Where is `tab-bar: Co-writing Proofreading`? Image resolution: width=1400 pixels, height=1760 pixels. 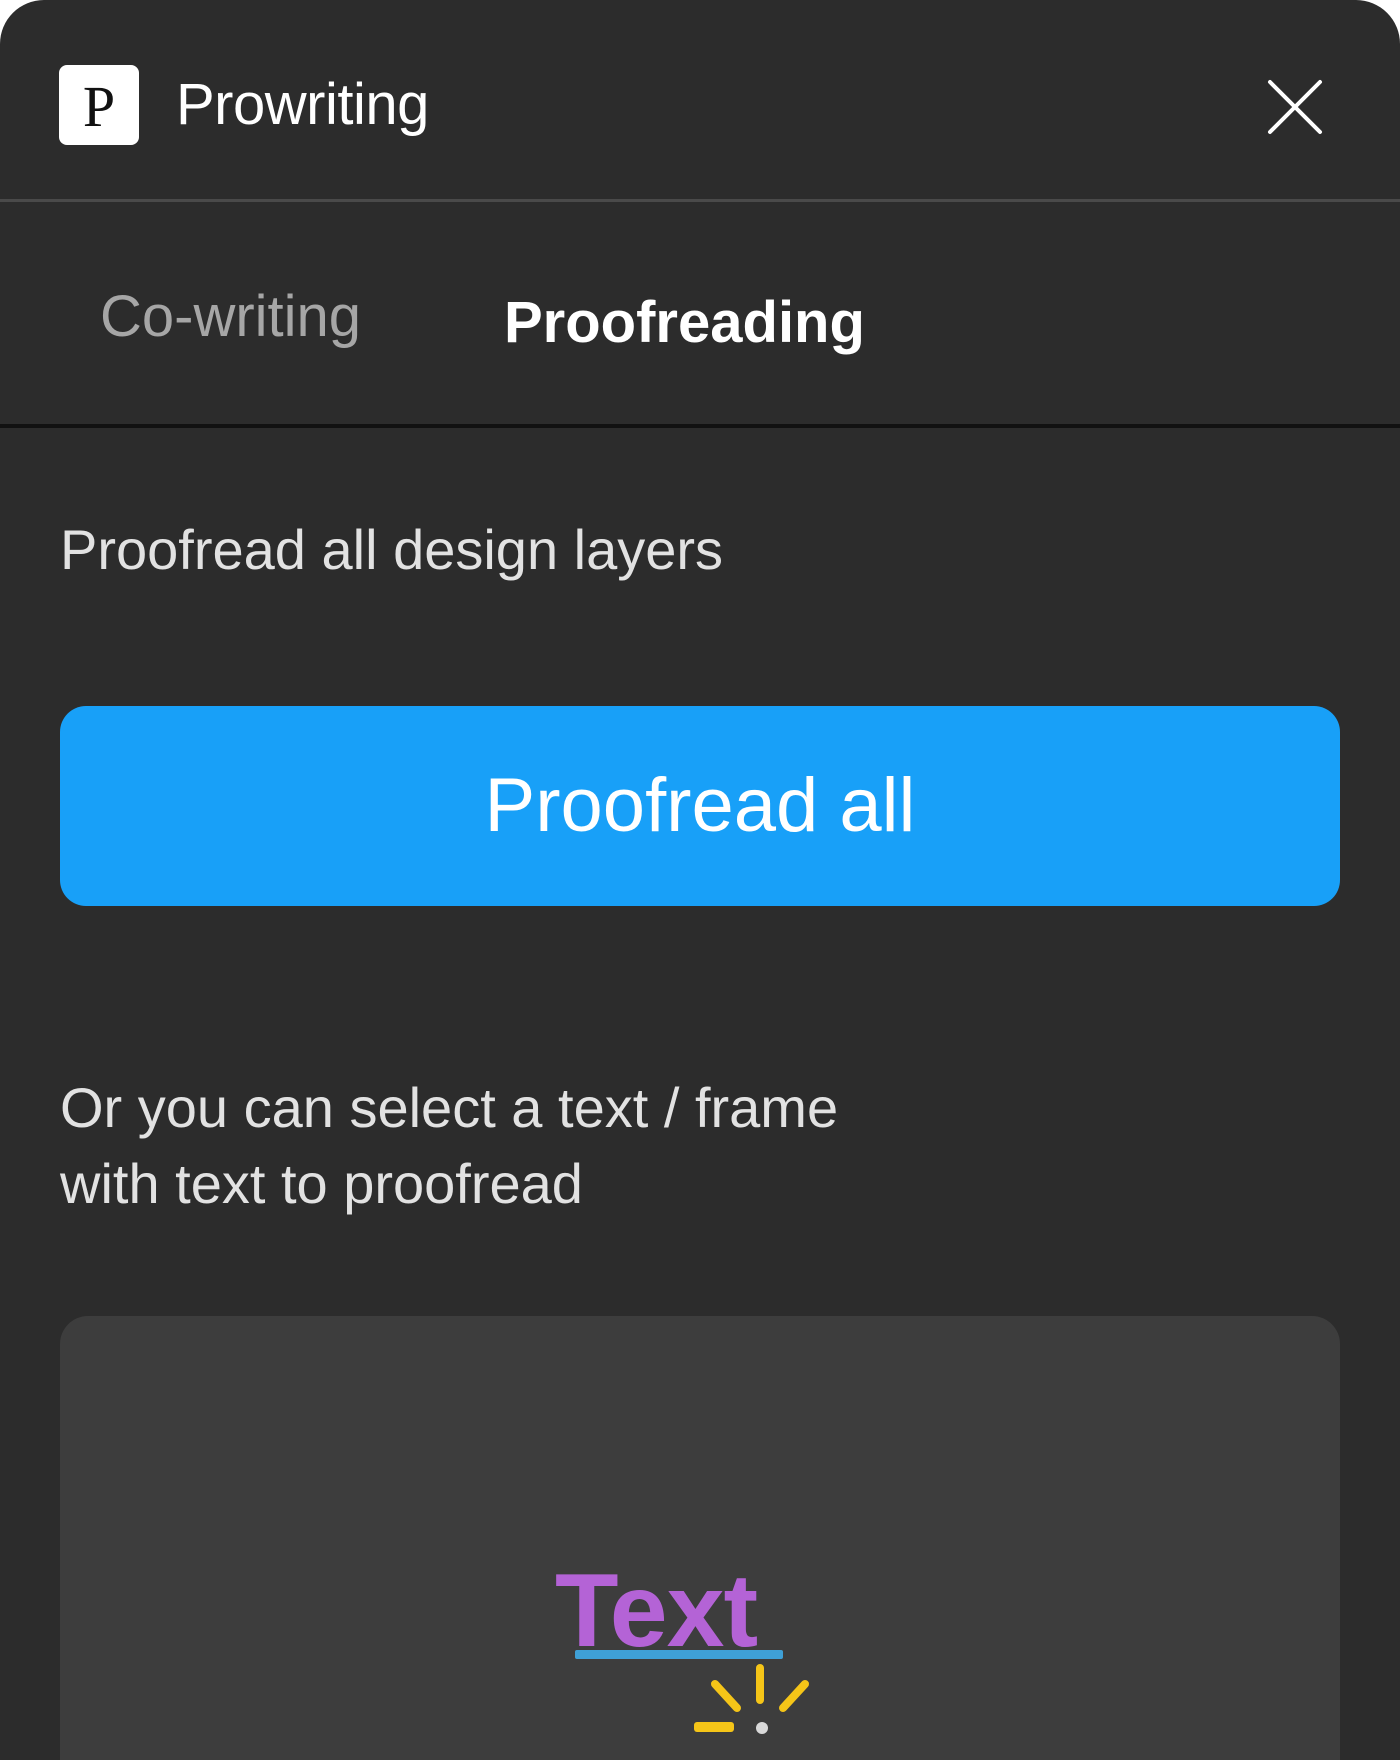
tab-bar: Co-writing Proofreading is located at coordinates (700, 315).